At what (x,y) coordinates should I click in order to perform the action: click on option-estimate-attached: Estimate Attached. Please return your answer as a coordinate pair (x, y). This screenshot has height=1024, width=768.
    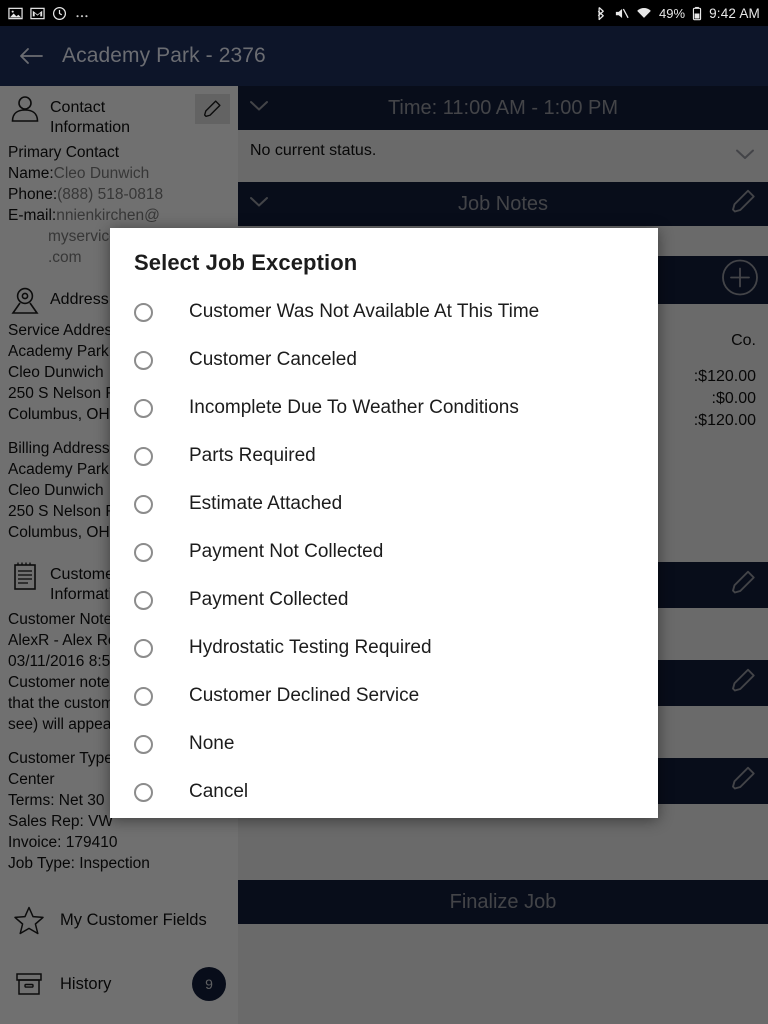
    Looking at the image, I should click on (384, 504).